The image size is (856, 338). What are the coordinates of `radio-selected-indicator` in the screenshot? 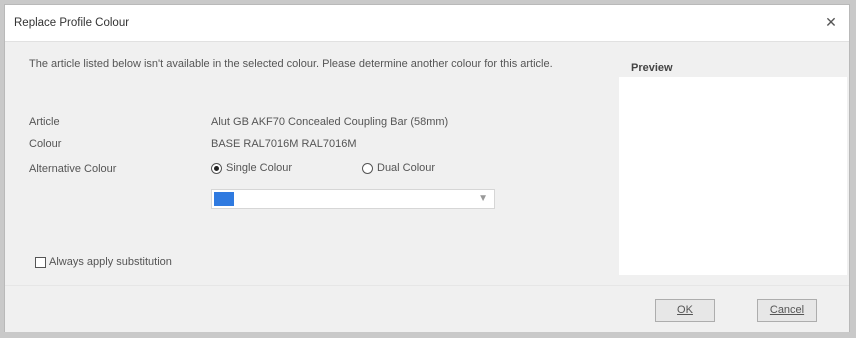 It's located at (216, 168).